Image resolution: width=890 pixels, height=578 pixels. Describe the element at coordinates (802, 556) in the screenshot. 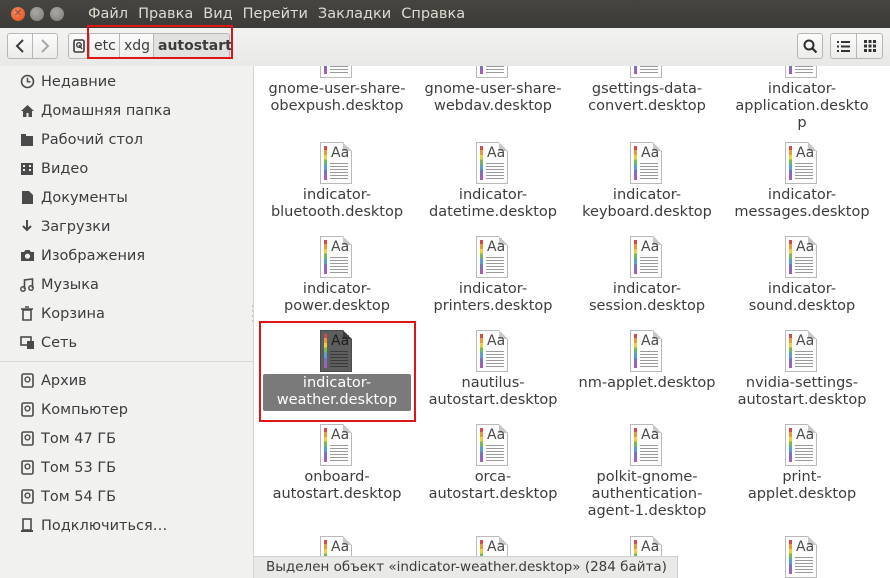

I see `file-item-partial: Aa` at that location.